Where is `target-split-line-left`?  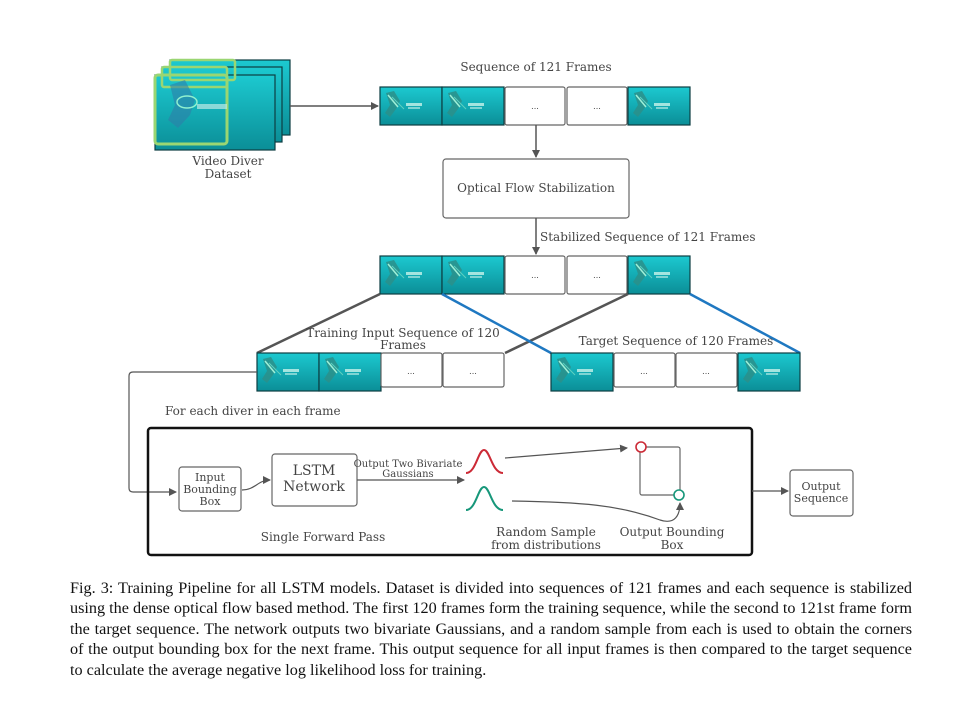 target-split-line-left is located at coordinates (496, 323).